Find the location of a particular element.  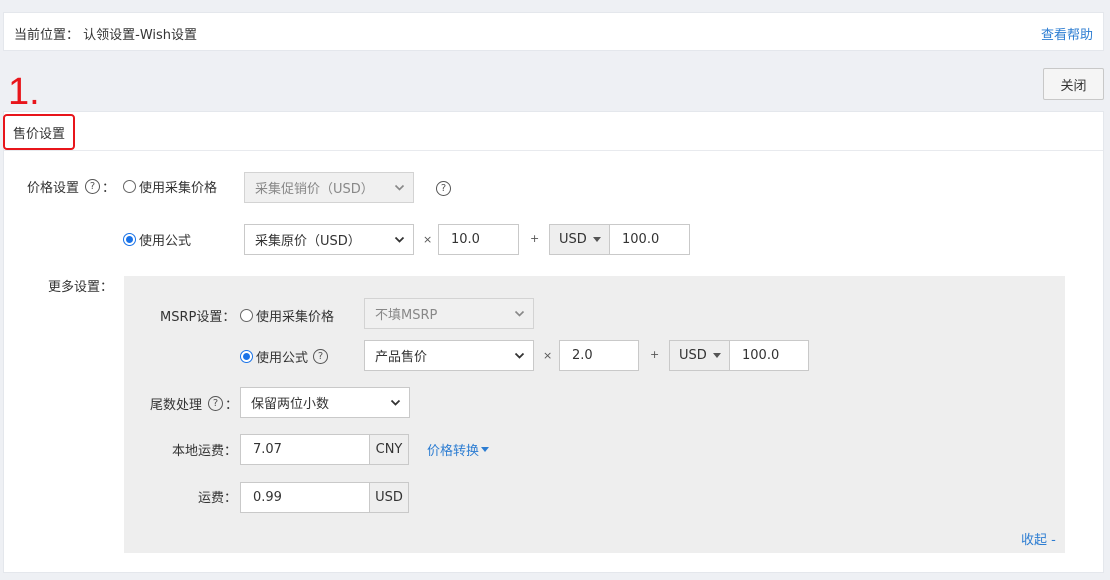

msrp-collect-select: 不填MSRP is located at coordinates (449, 313).